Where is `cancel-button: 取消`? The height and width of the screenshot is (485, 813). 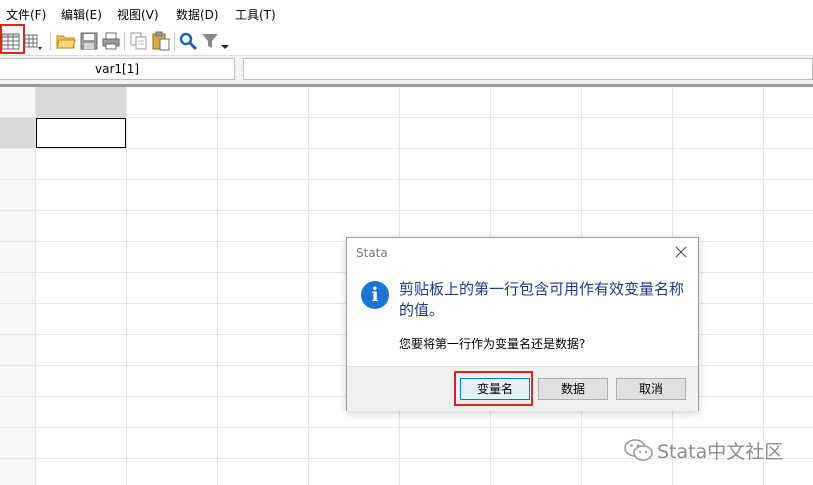
cancel-button: 取消 is located at coordinates (651, 389).